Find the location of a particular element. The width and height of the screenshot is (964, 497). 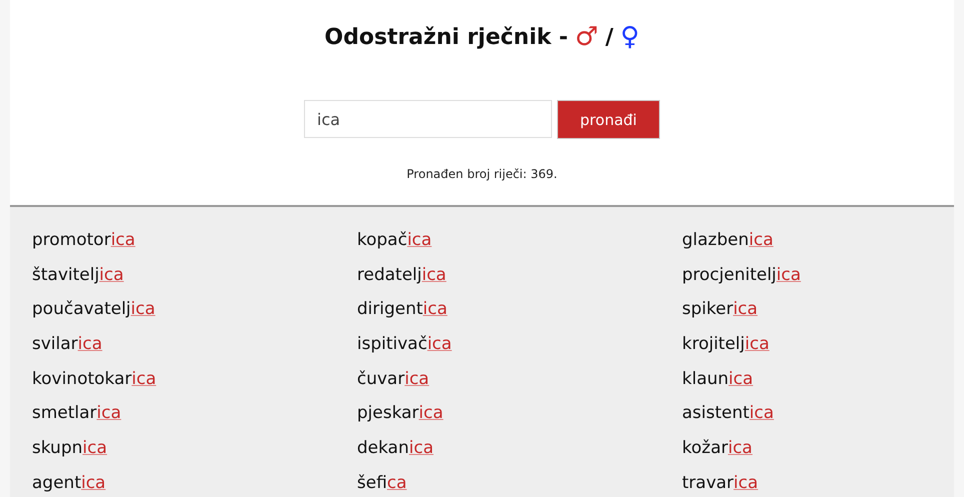

word-link: krojiteljica is located at coordinates (726, 344).